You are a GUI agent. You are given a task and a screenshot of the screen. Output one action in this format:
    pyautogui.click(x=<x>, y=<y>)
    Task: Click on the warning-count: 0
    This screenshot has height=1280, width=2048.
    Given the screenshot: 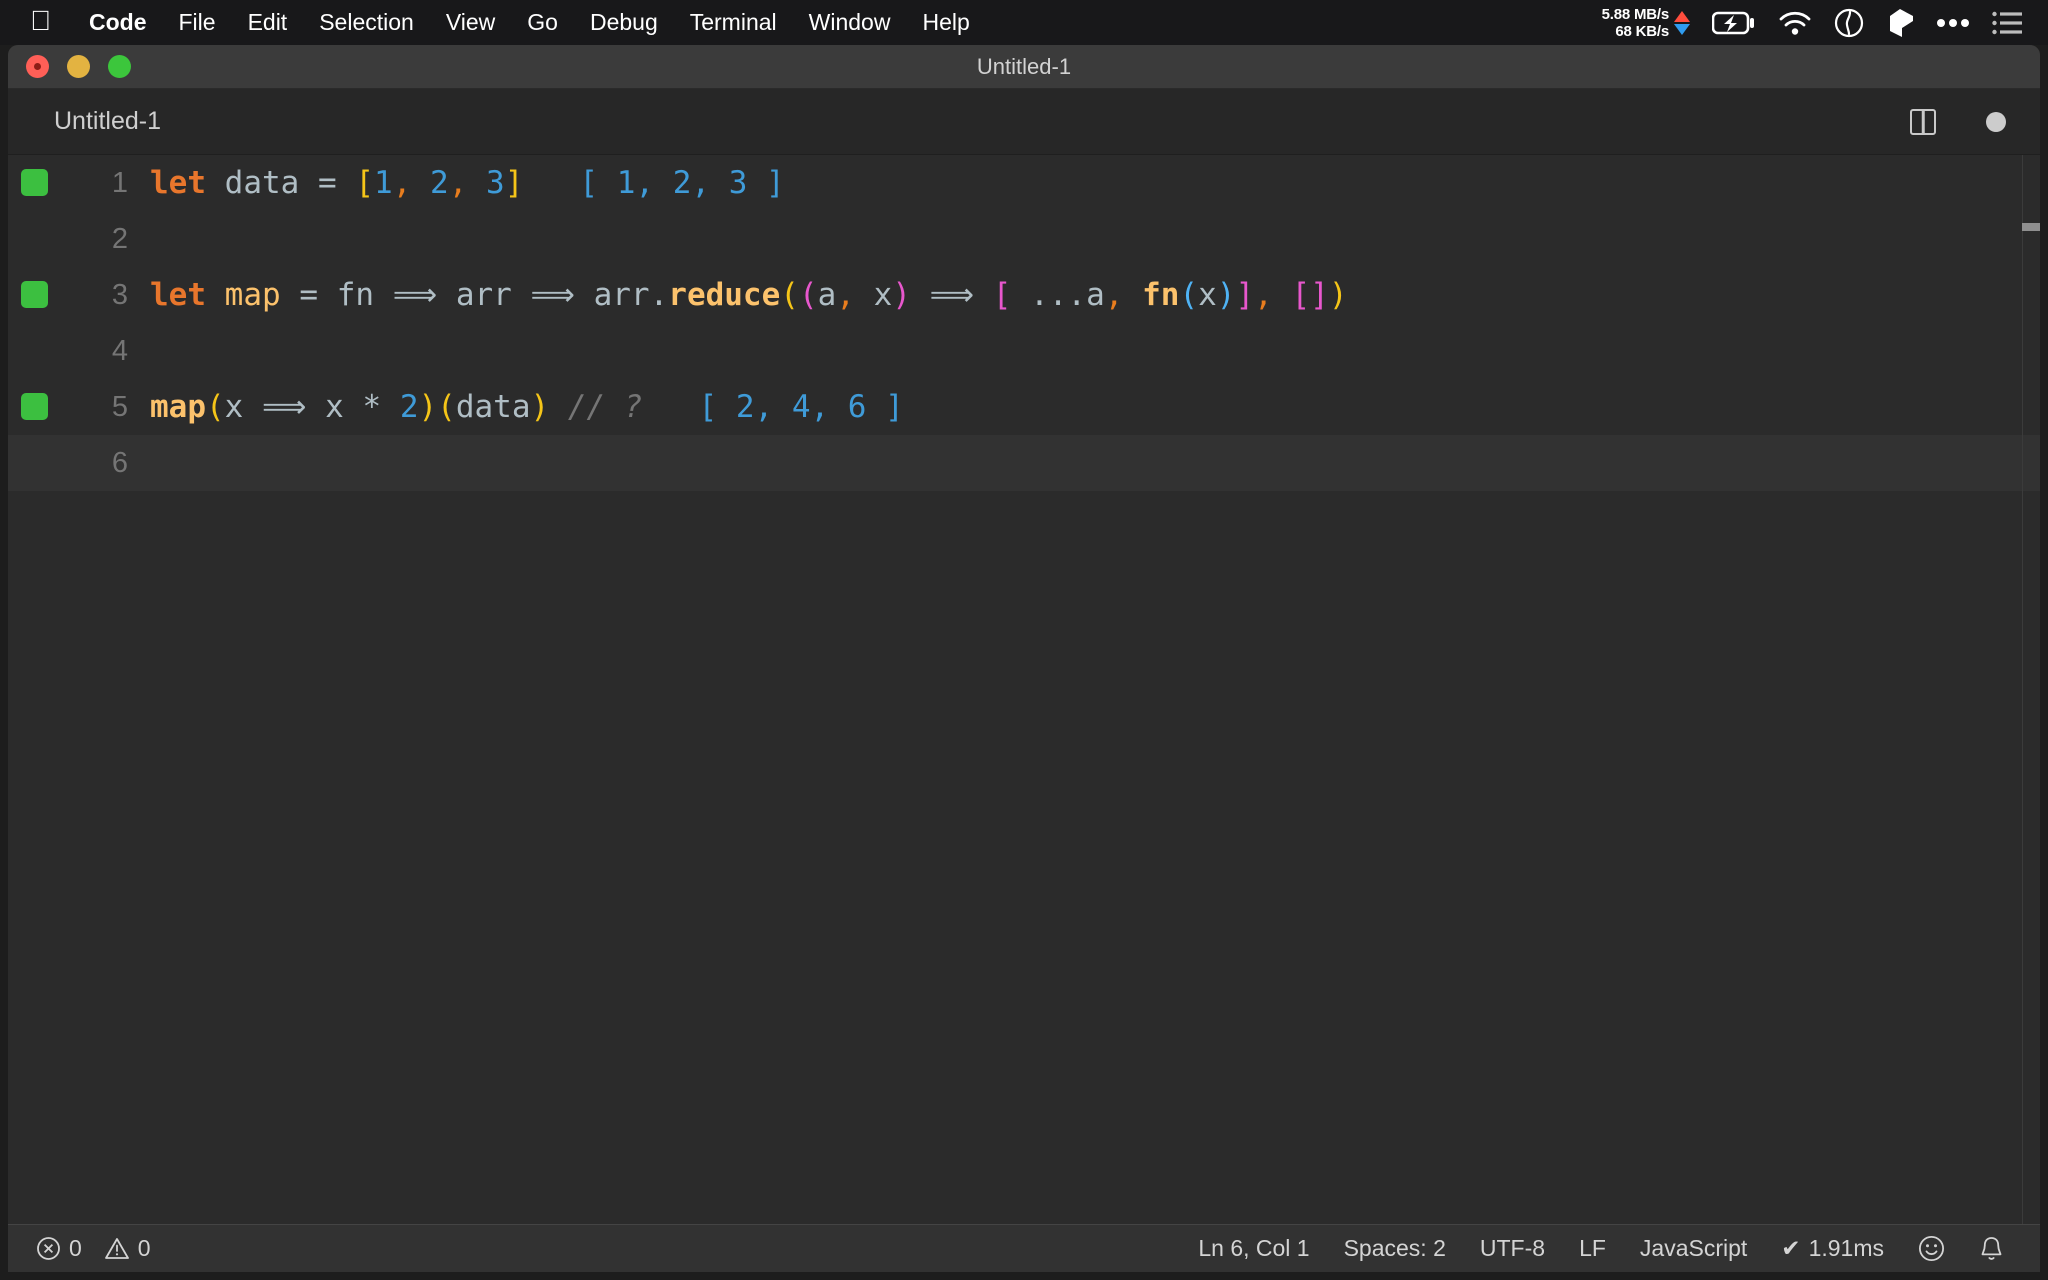 What is the action you would take?
    pyautogui.click(x=127, y=1248)
    